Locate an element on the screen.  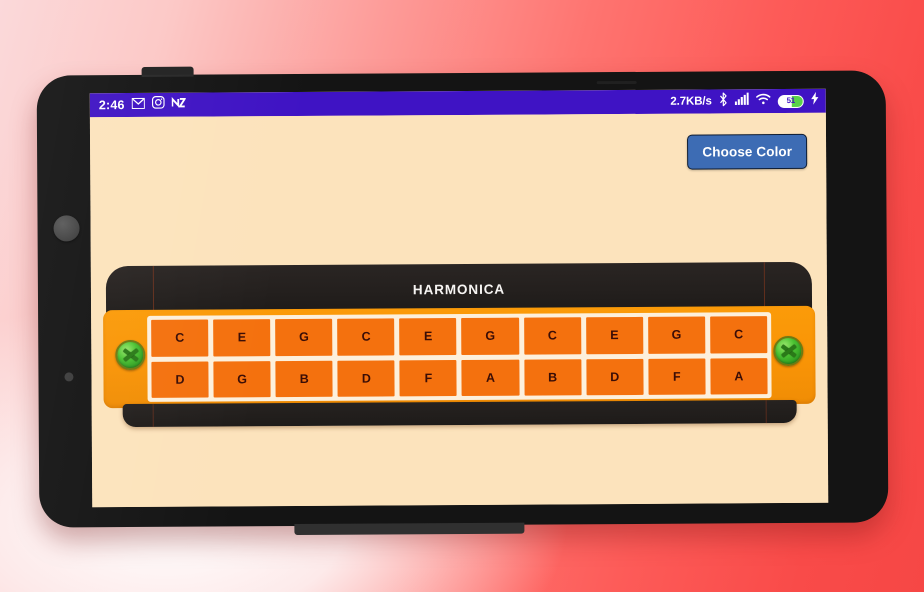
bluetooth-icon is located at coordinates (723, 101).